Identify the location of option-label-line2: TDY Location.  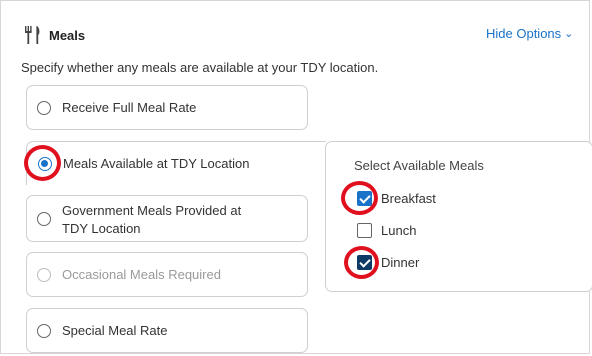
(101, 228).